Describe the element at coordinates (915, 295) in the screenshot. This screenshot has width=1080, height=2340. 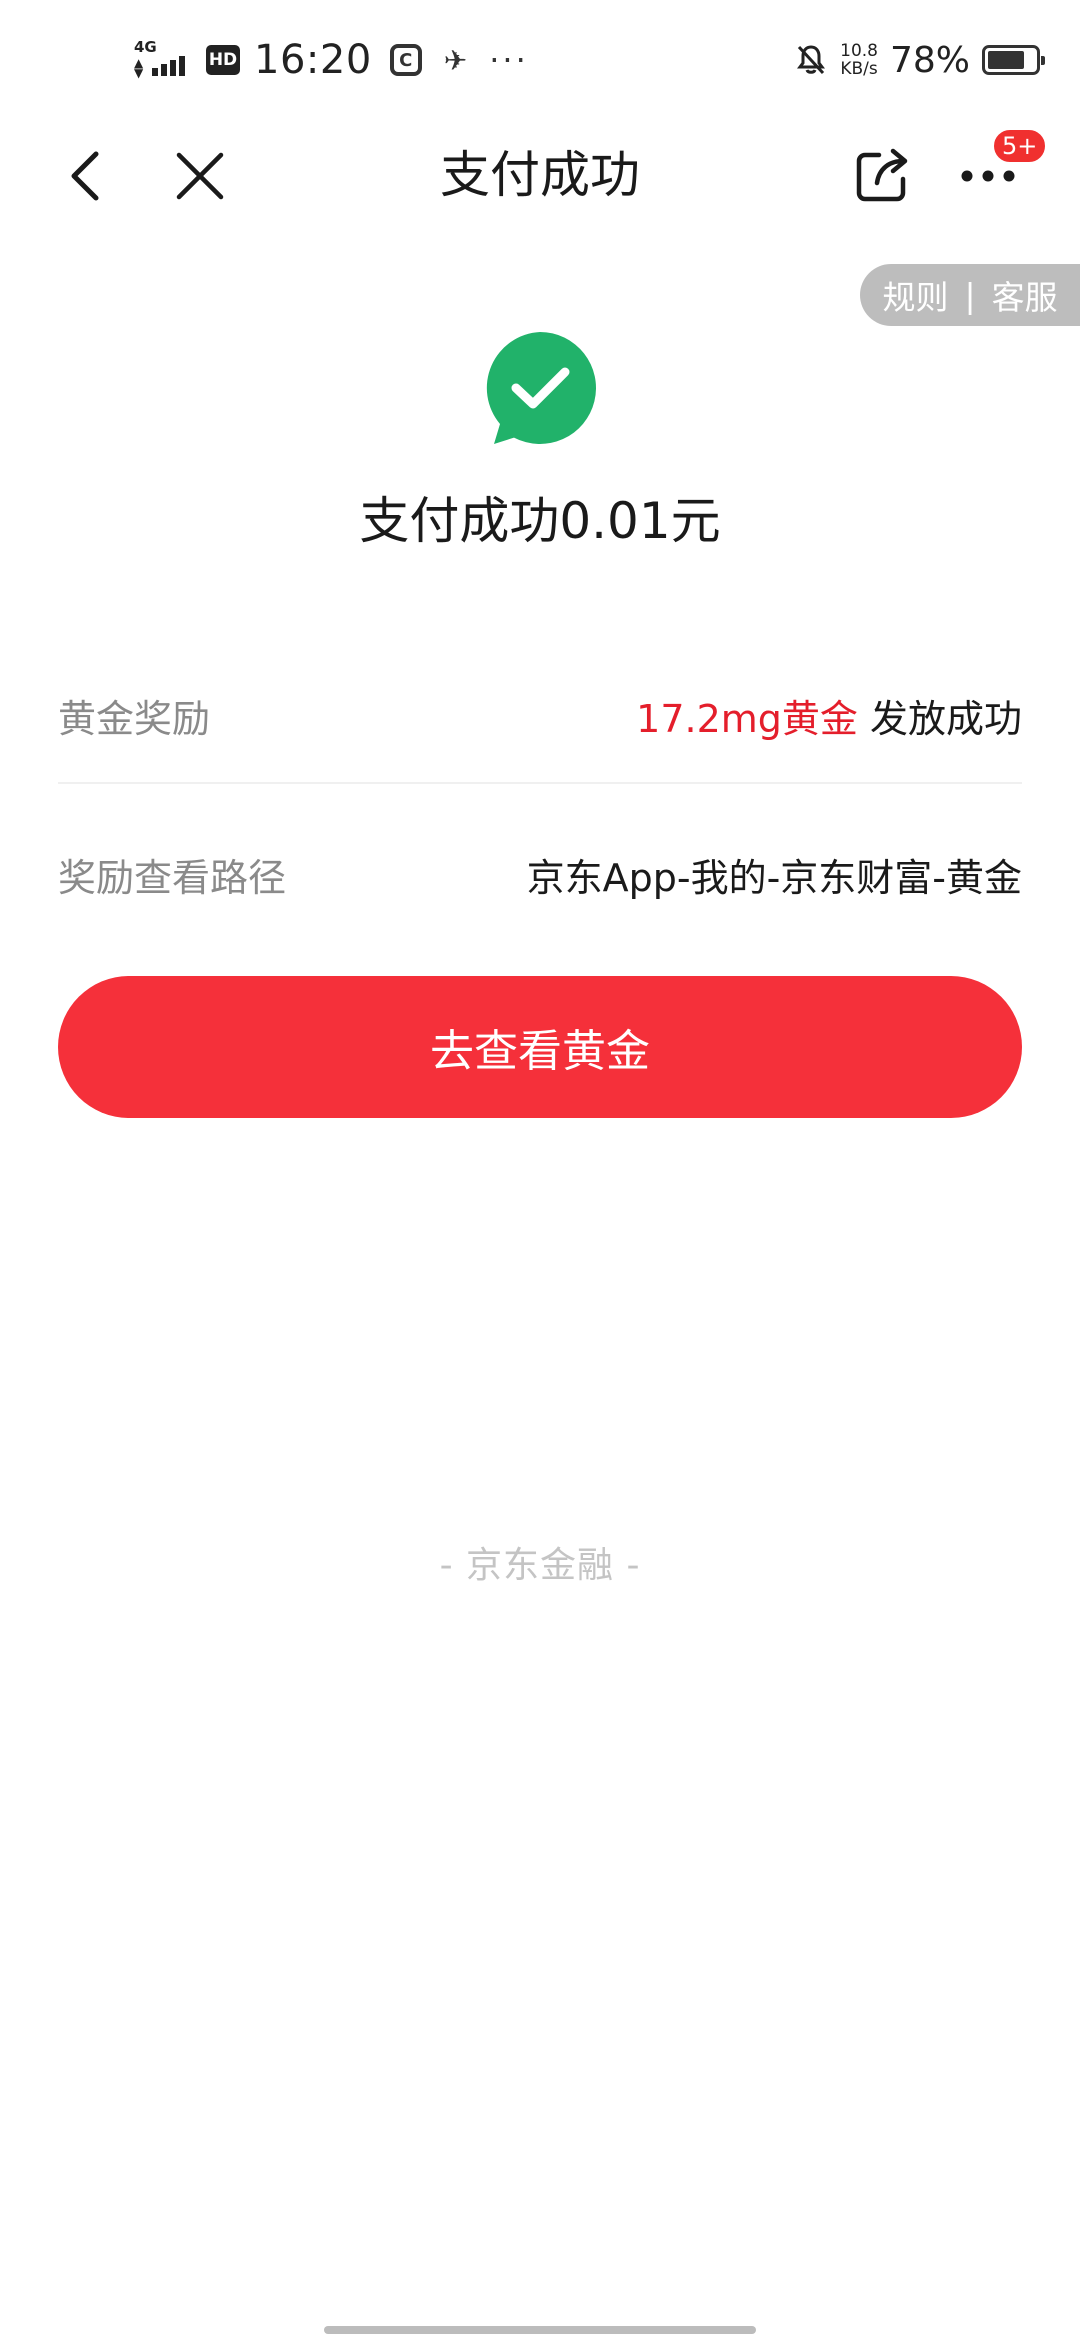
I see `rules-link: 规则` at that location.